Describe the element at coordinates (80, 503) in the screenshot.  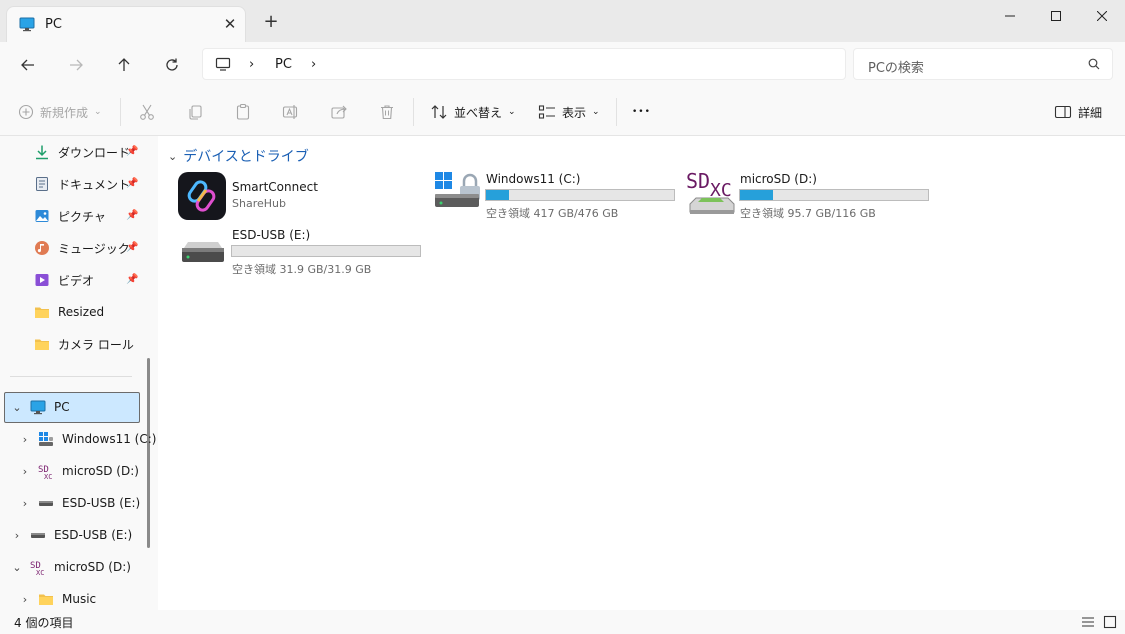
I see `sidebar-item-esd-usb-e: › ESD-USB (E:)` at that location.